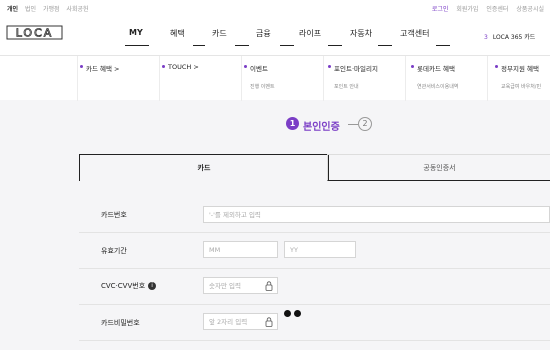 This screenshot has height=350, width=550. What do you see at coordinates (361, 33) in the screenshot?
I see `nav-auto: 자동차` at bounding box center [361, 33].